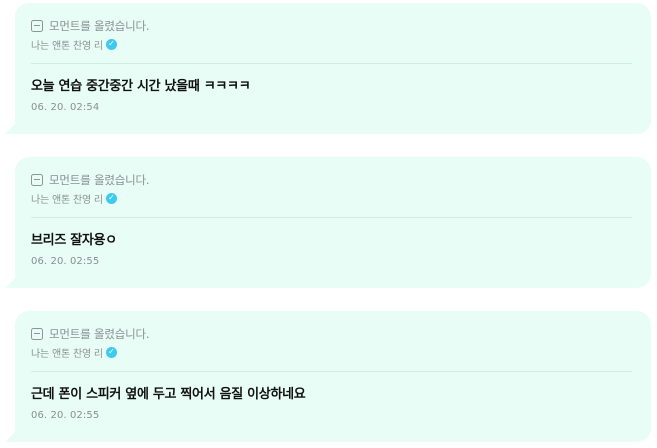 The image size is (657, 448). What do you see at coordinates (168, 394) in the screenshot?
I see `message-text: 근데 폰이 스피커 옆에 두고 찍어서 음질 이상하네요` at bounding box center [168, 394].